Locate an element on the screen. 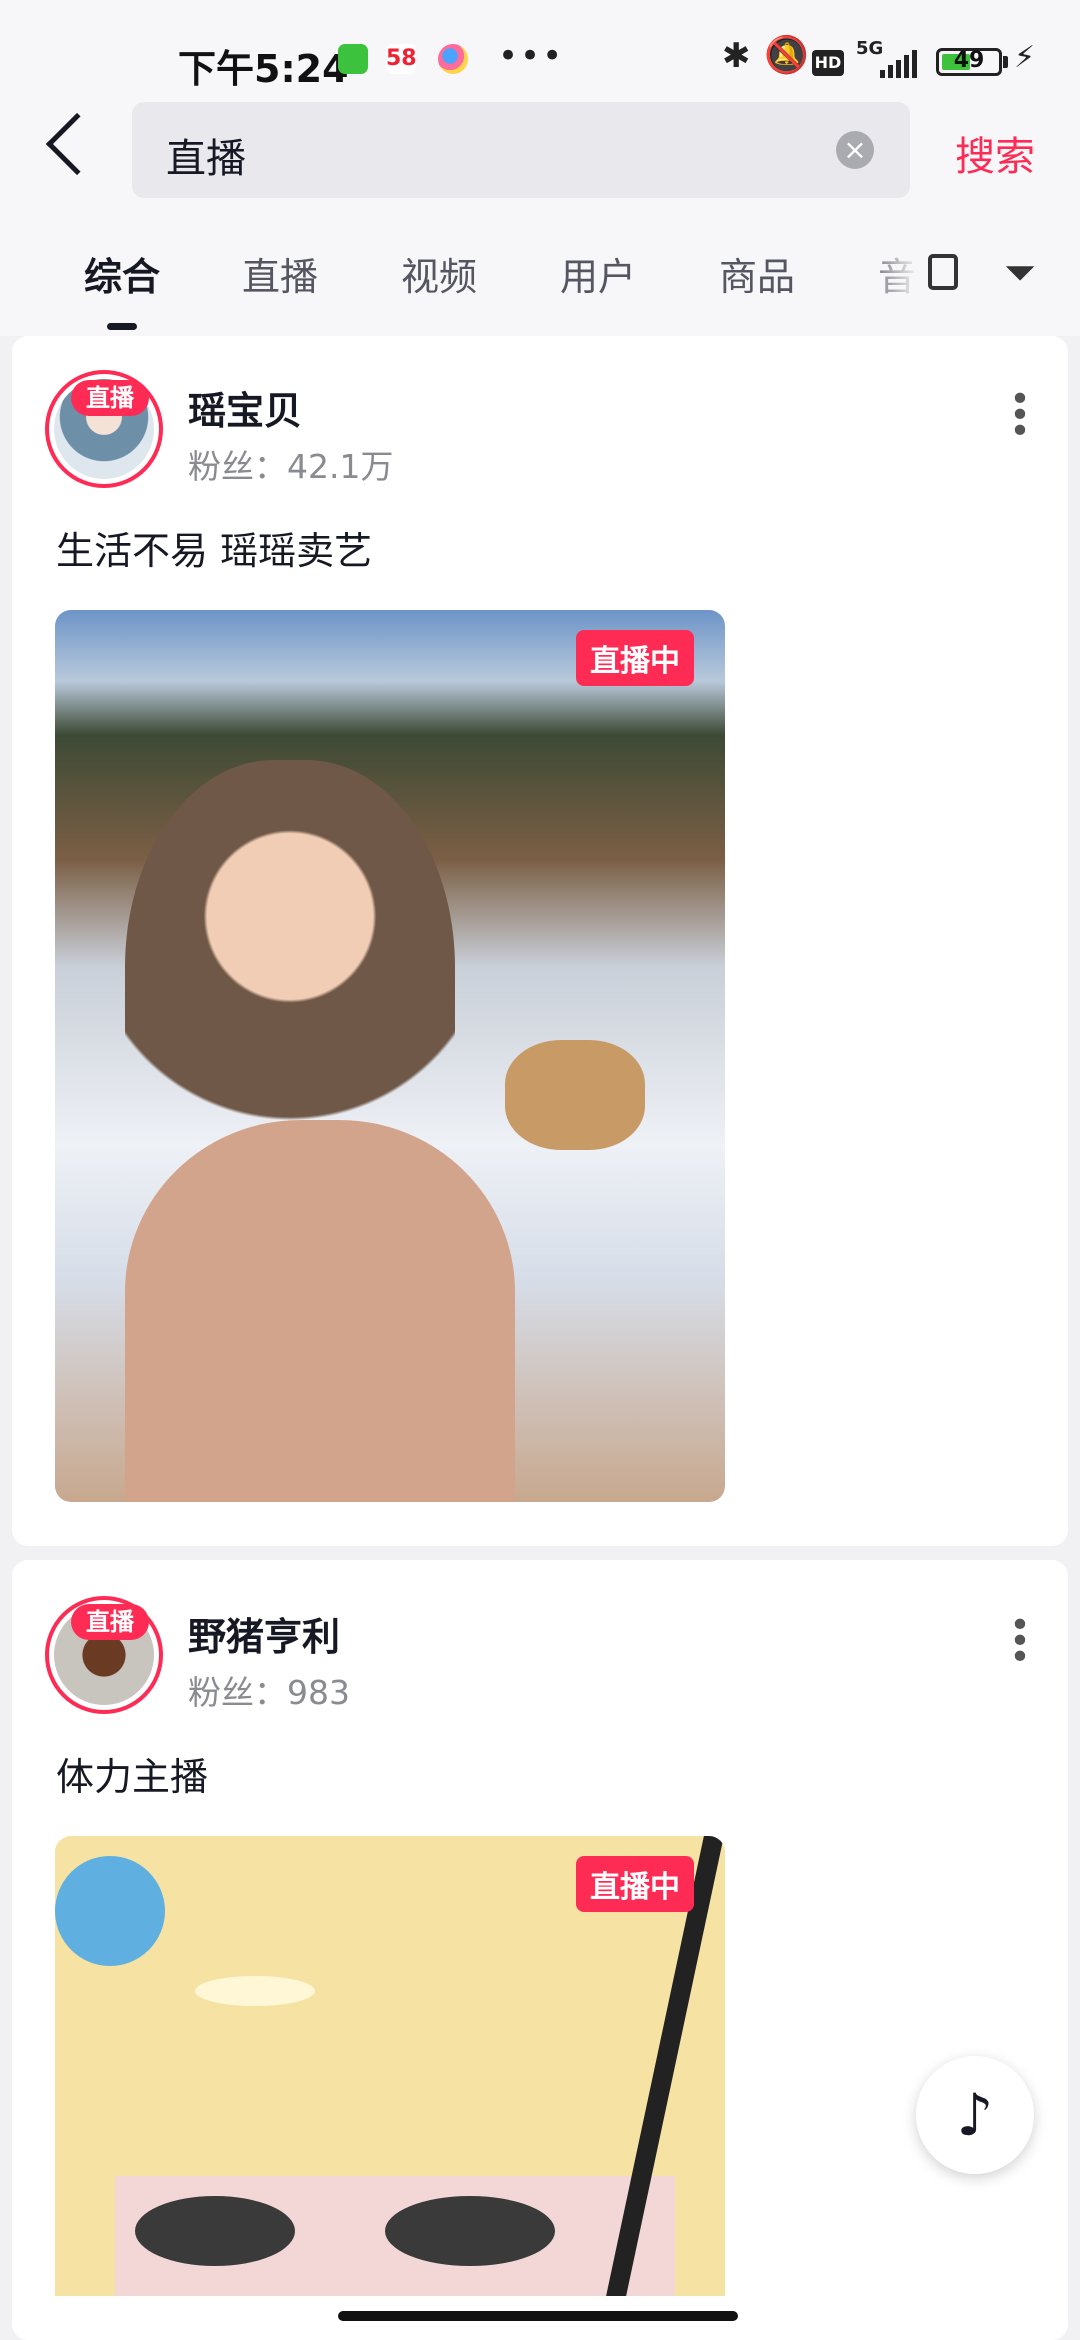 The image size is (1080, 2340). layout-switch-icon is located at coordinates (943, 272).